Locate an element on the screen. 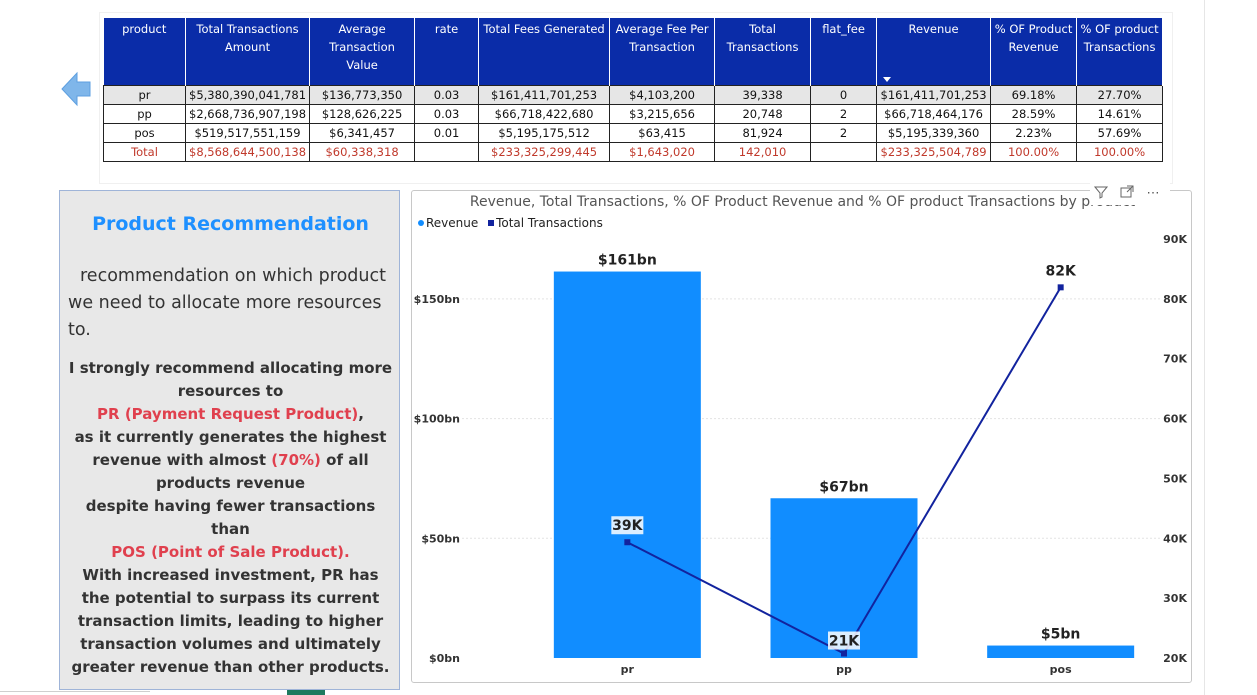 The image size is (1257, 695). bottom-divider is located at coordinates (75, 691).